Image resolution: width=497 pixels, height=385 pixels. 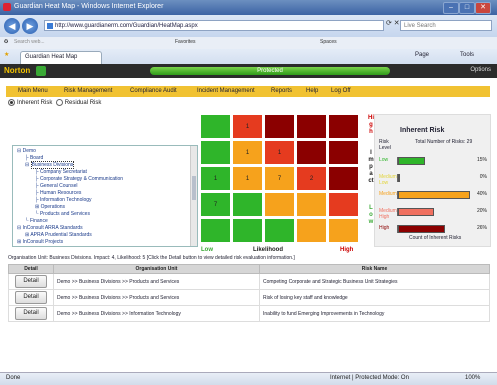 What do you see at coordinates (61, 172) in the screenshot?
I see `tree-node: ├ Company Secretariat` at bounding box center [61, 172].